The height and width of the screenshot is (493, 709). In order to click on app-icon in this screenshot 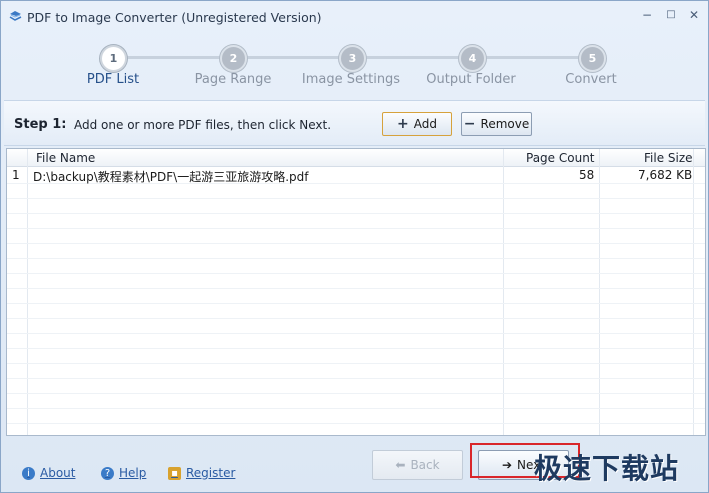, I will do `click(15, 16)`.